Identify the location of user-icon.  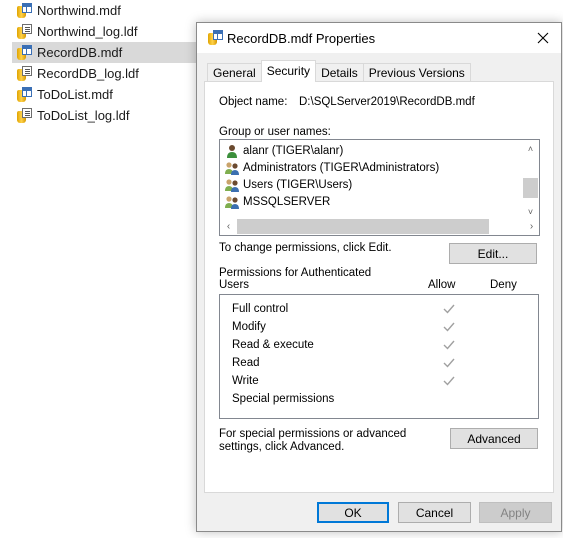
(232, 151).